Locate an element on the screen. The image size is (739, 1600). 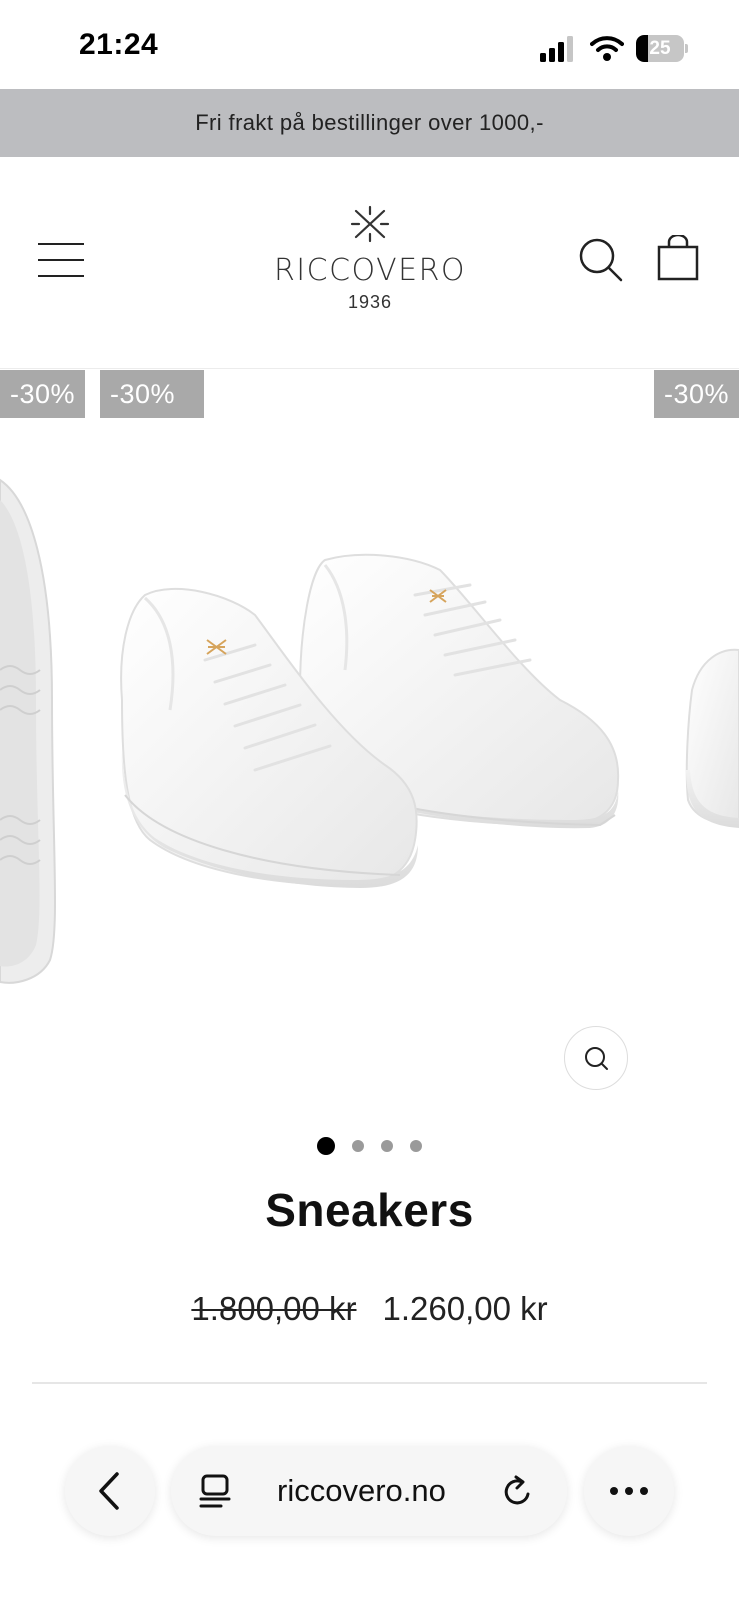
logo-name: RICCOVERO is located at coordinates (370, 270).